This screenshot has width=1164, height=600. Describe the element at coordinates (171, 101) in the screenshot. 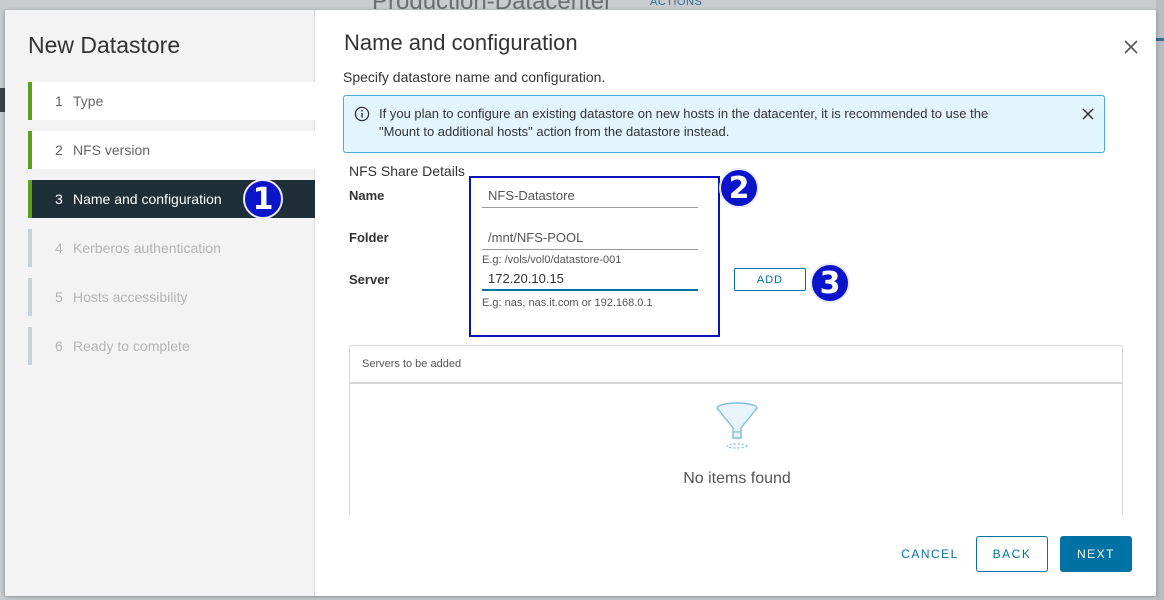

I see `wizard-step-type: 1 Type` at that location.